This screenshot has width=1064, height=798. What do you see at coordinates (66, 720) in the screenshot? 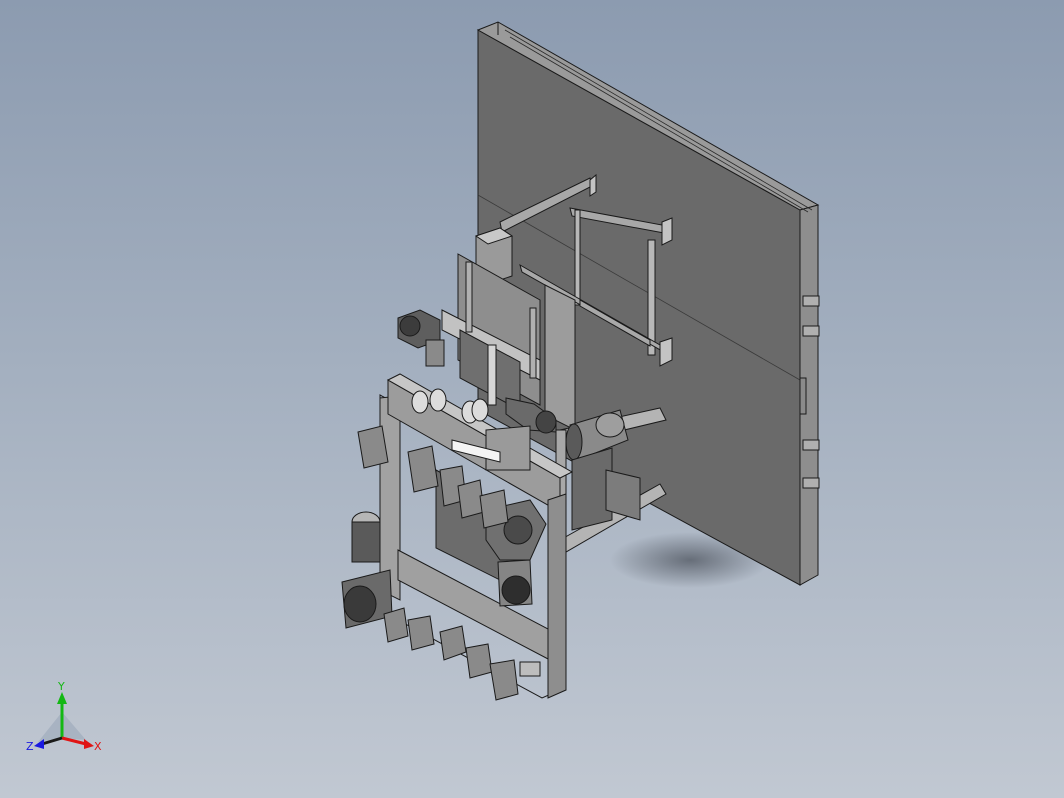
I see `view-orientation-triad: Y X Z` at bounding box center [66, 720].